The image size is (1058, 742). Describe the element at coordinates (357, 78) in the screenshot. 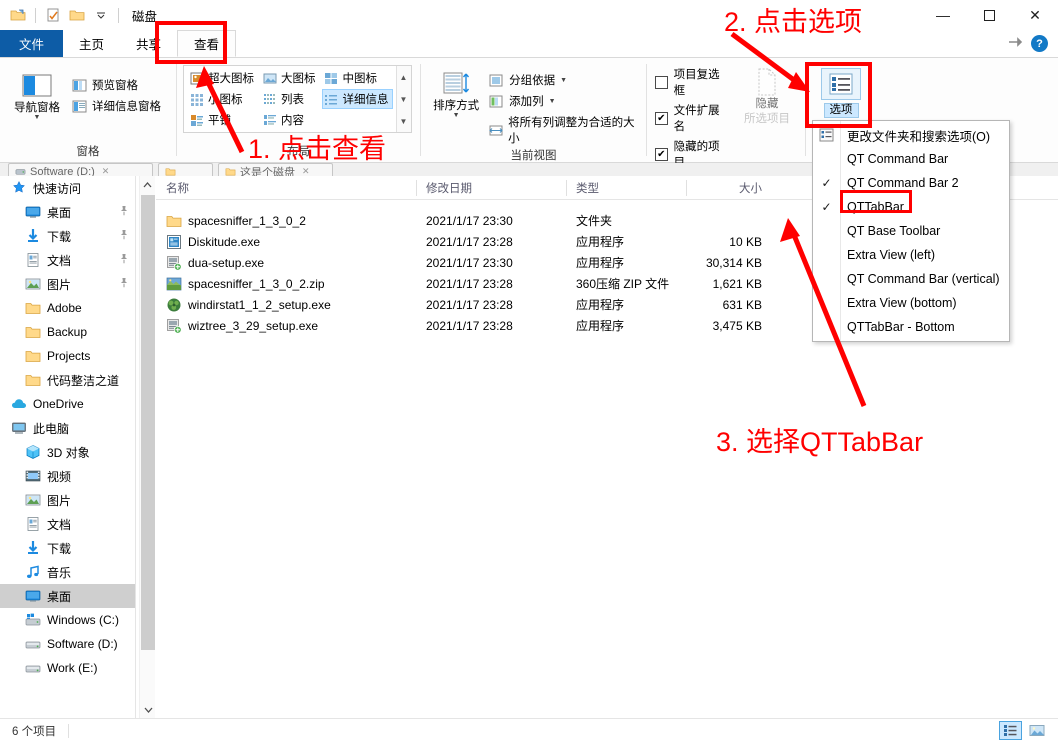

I see `layout-item-medium-icons: 中图标` at that location.